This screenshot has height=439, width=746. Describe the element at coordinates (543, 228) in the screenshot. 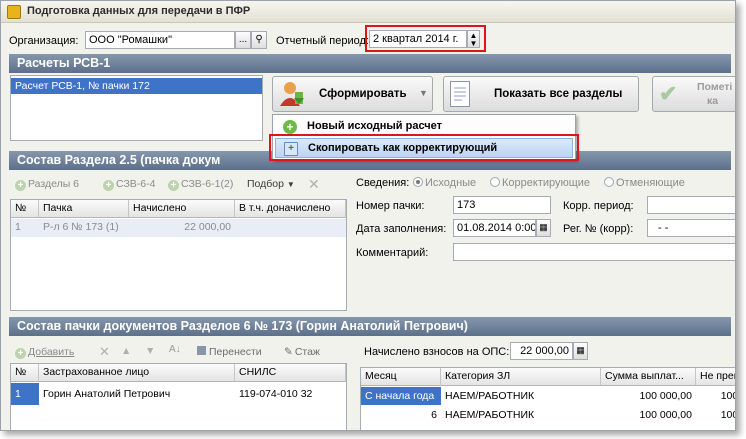

I see `calendar-icon: ▦` at that location.